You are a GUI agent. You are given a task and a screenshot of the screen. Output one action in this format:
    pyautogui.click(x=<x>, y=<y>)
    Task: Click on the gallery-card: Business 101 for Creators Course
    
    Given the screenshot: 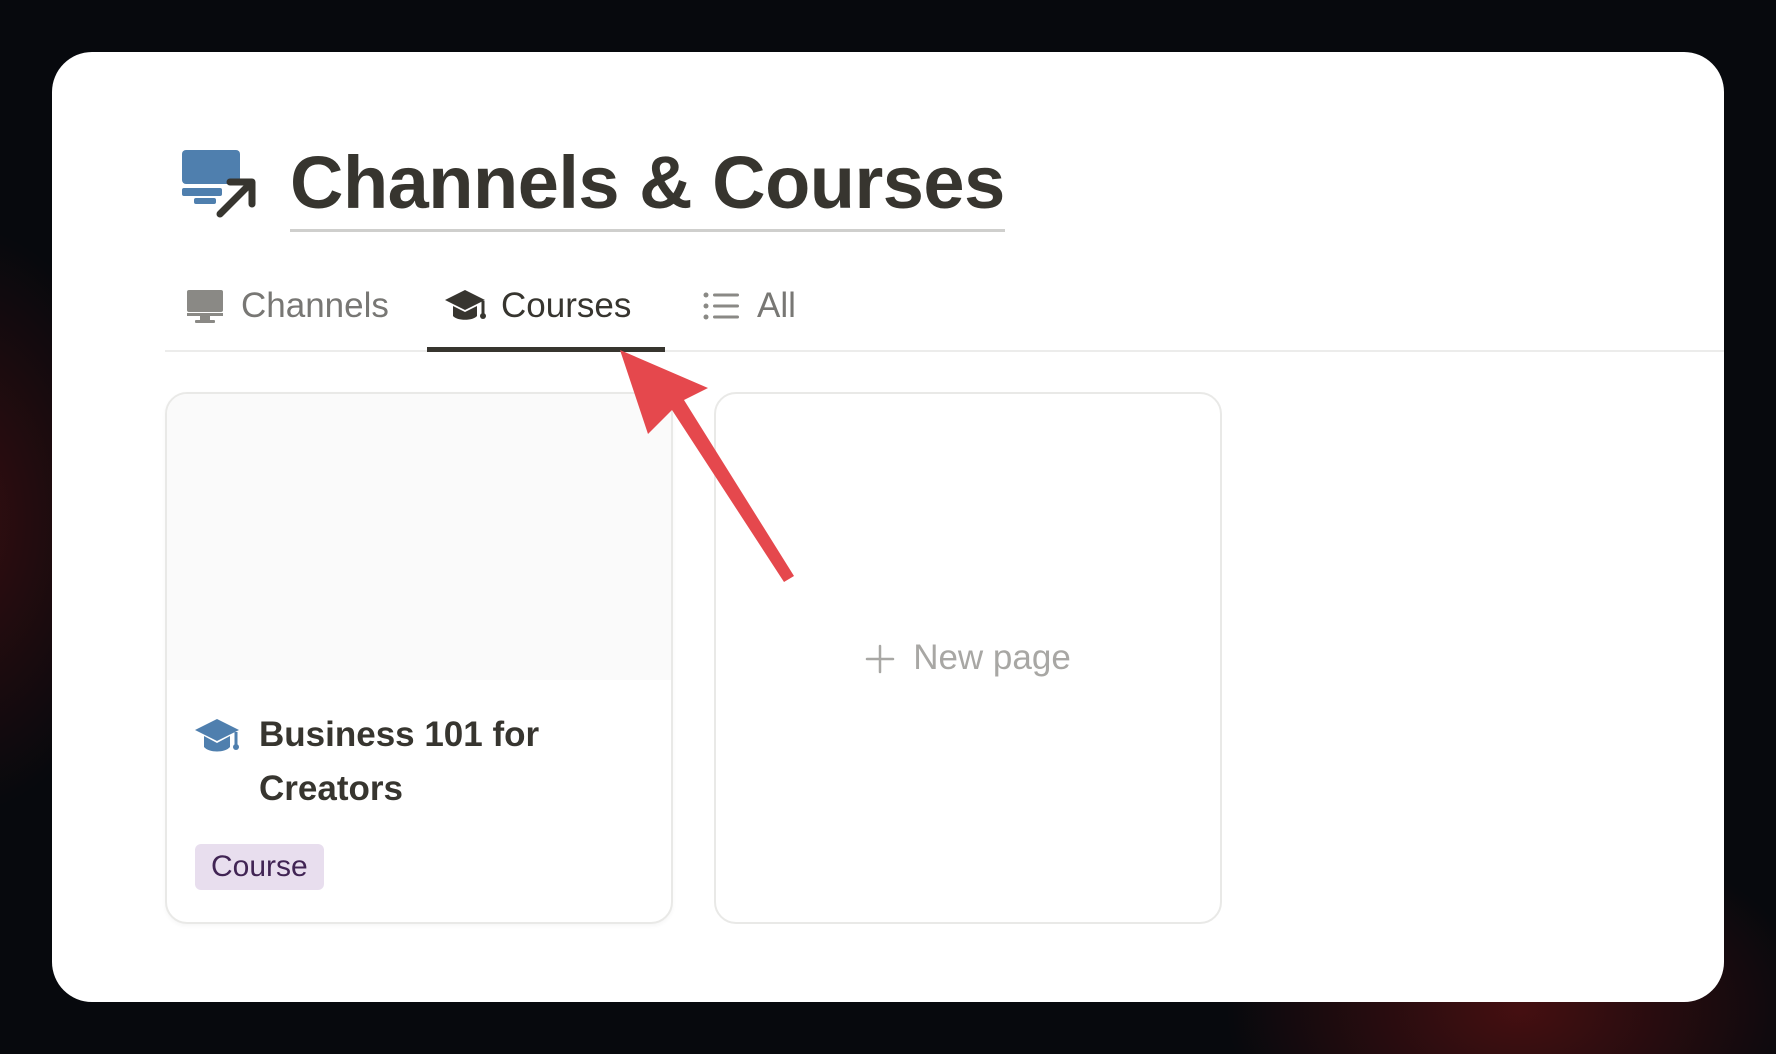 What is the action you would take?
    pyautogui.click(x=419, y=658)
    